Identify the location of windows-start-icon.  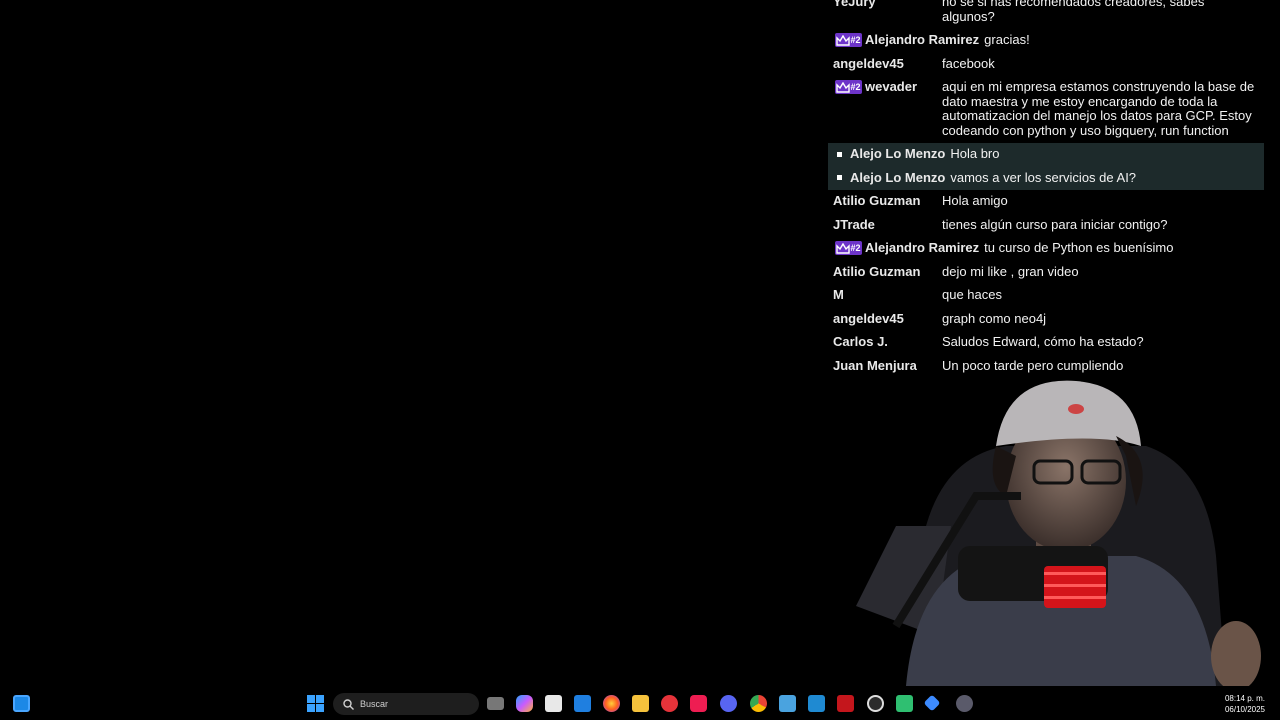
(315, 703).